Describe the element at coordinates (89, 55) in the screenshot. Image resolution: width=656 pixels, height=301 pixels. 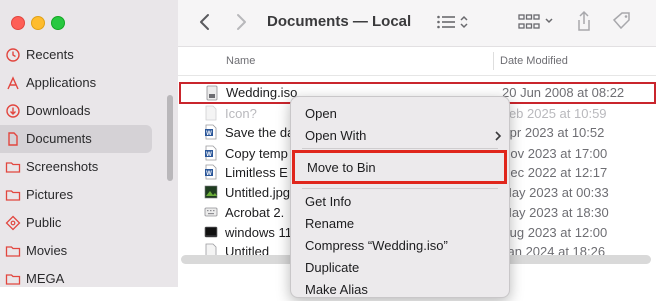
I see `sidebar-item-recents: Recents` at that location.